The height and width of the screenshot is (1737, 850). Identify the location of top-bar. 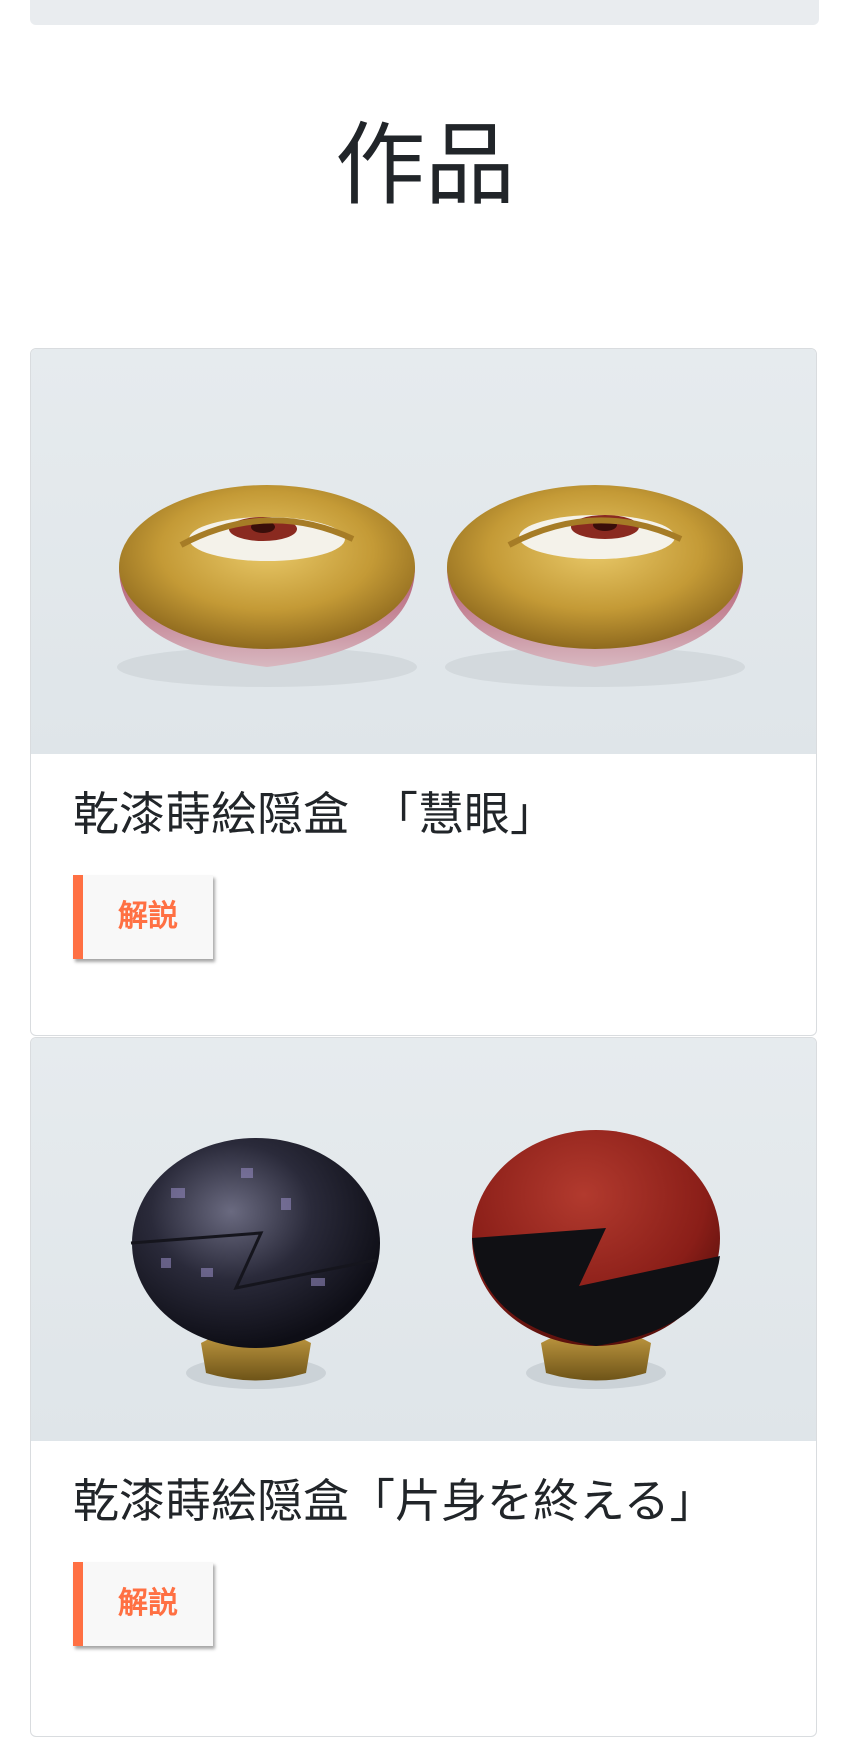
(424, 12).